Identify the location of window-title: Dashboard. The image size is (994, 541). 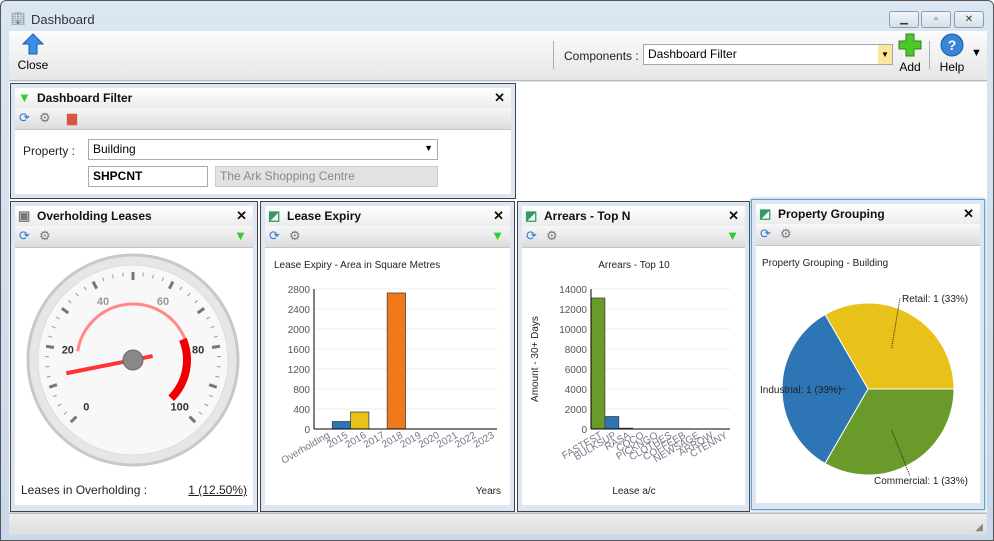
(63, 19).